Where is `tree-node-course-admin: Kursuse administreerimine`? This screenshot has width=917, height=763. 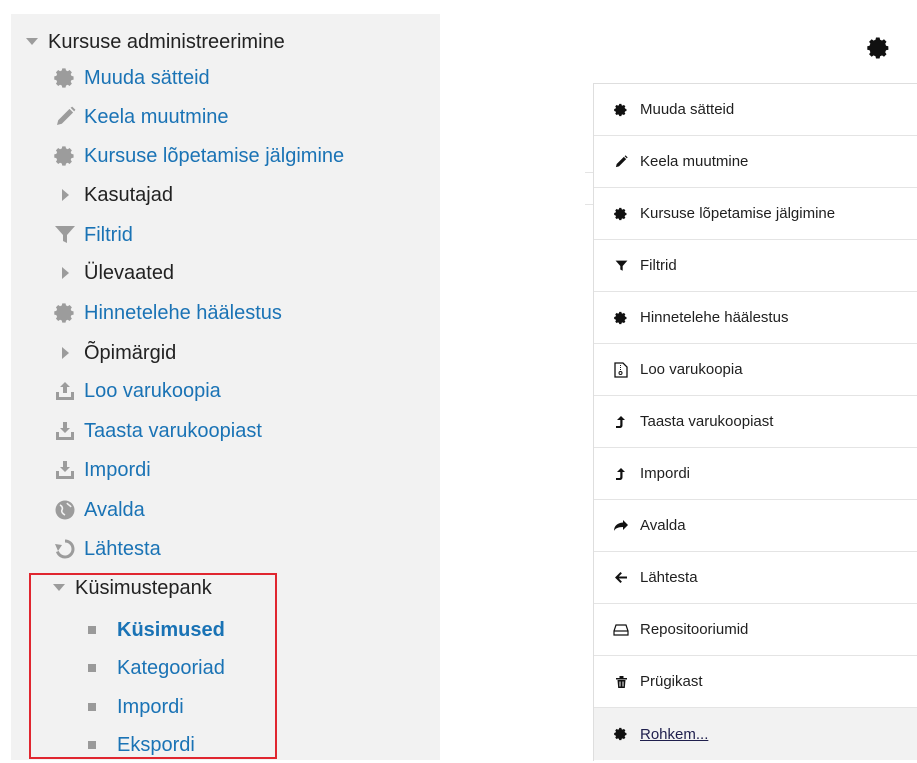 tree-node-course-admin: Kursuse administreerimine is located at coordinates (154, 42).